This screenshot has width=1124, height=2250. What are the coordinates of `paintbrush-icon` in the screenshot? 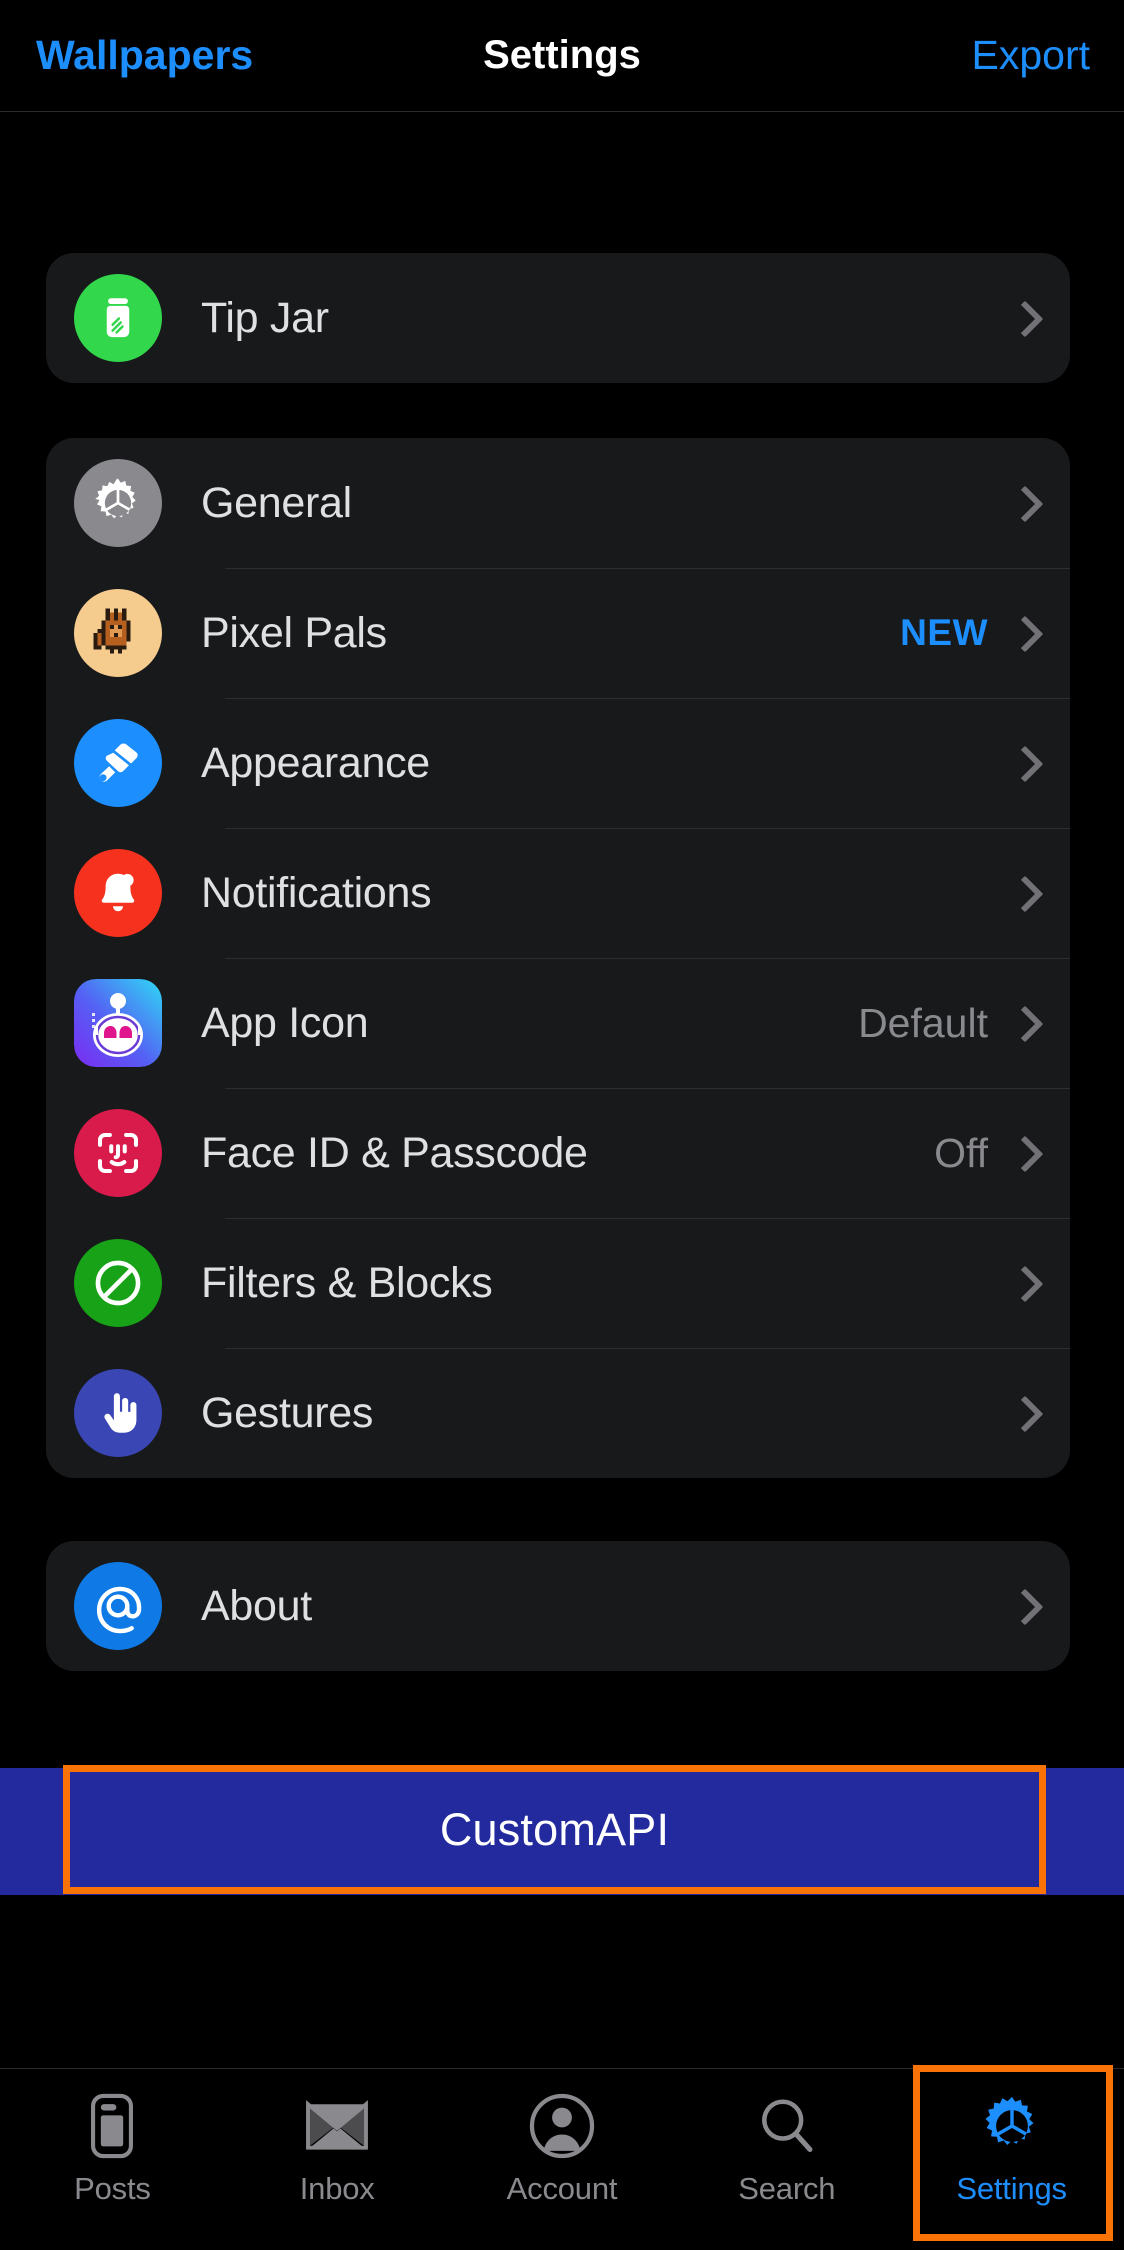 It's located at (118, 763).